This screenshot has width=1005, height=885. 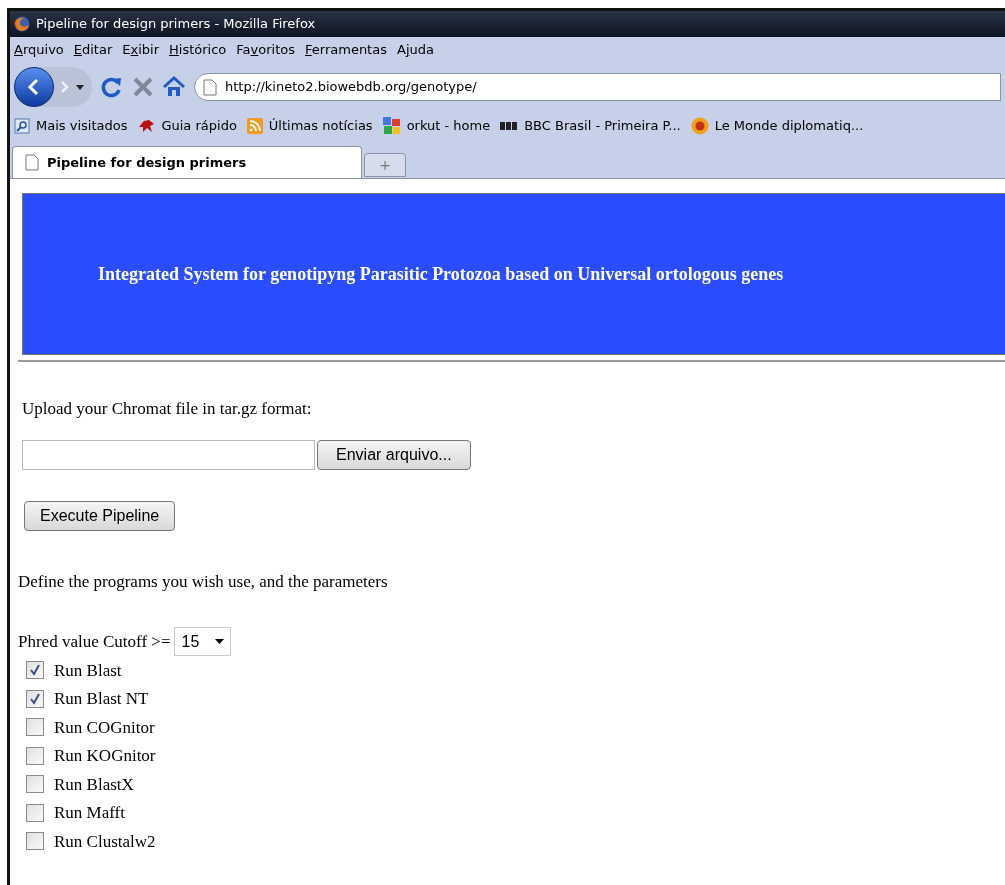 I want to click on menu-item: Arquivo, so click(x=39, y=50).